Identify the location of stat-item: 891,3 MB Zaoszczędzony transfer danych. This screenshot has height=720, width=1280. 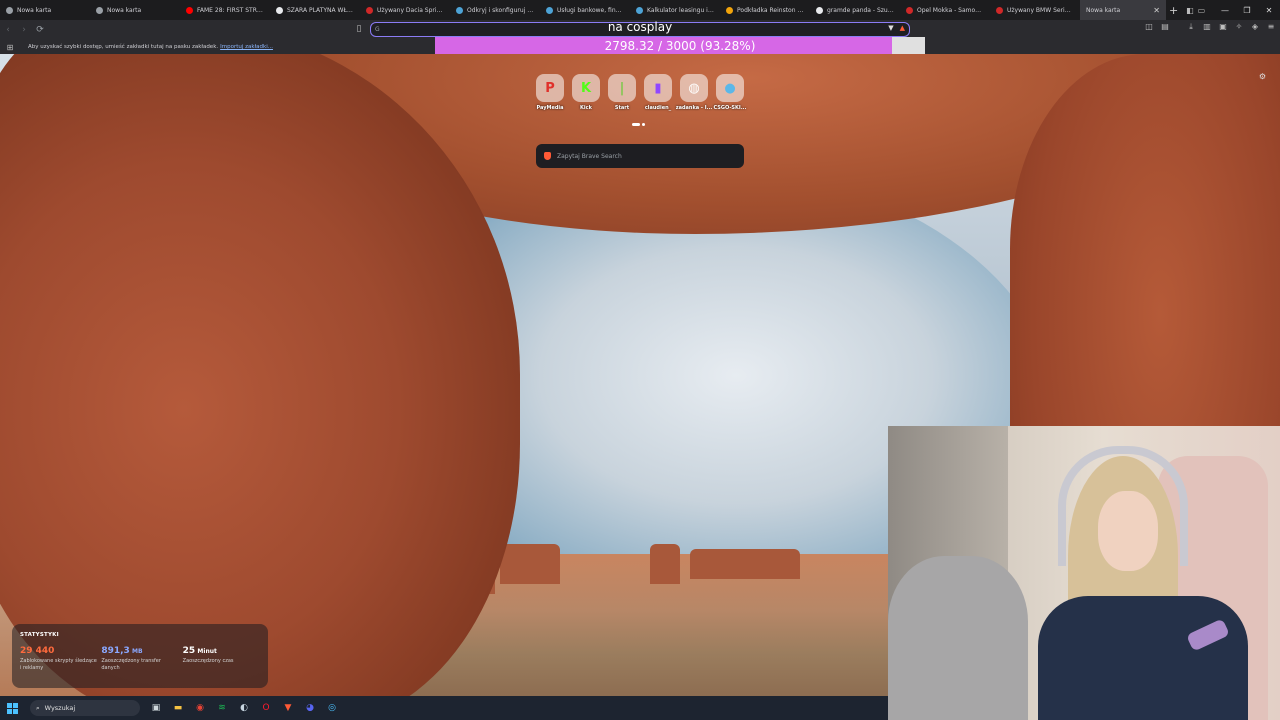
(139, 658).